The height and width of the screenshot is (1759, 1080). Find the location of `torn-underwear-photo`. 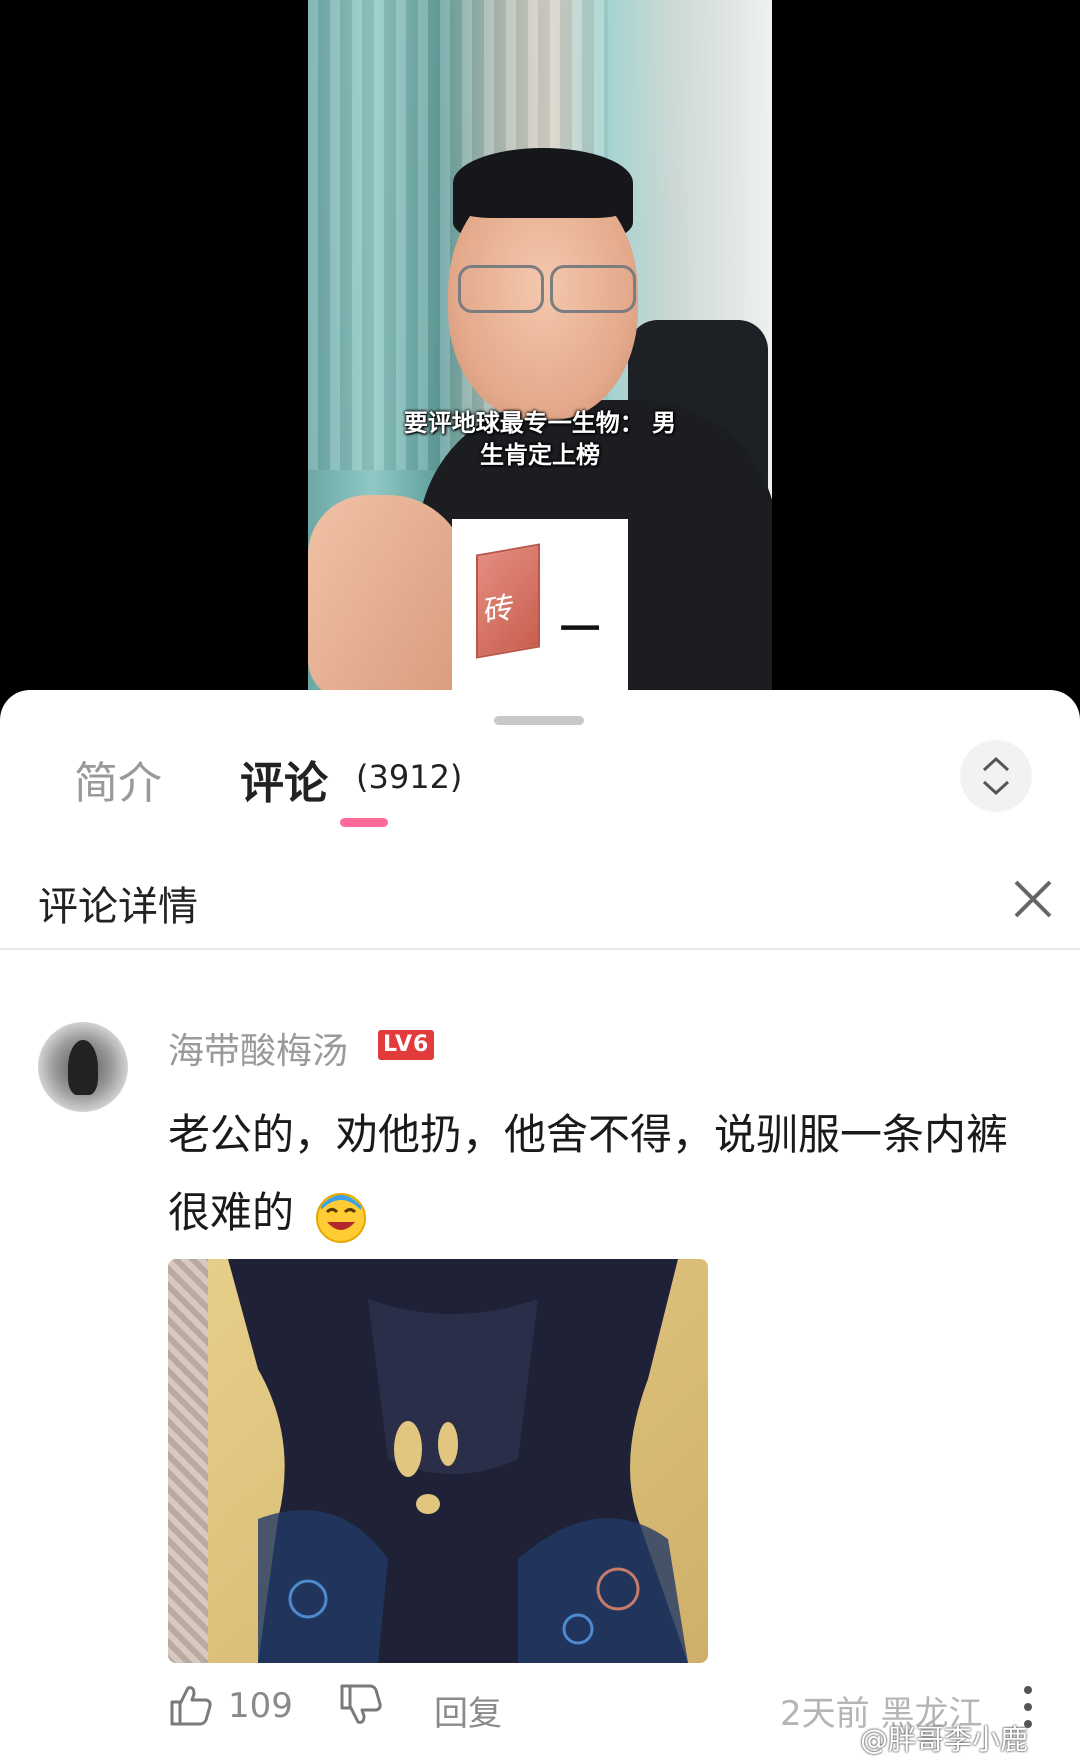

torn-underwear-photo is located at coordinates (458, 1461).